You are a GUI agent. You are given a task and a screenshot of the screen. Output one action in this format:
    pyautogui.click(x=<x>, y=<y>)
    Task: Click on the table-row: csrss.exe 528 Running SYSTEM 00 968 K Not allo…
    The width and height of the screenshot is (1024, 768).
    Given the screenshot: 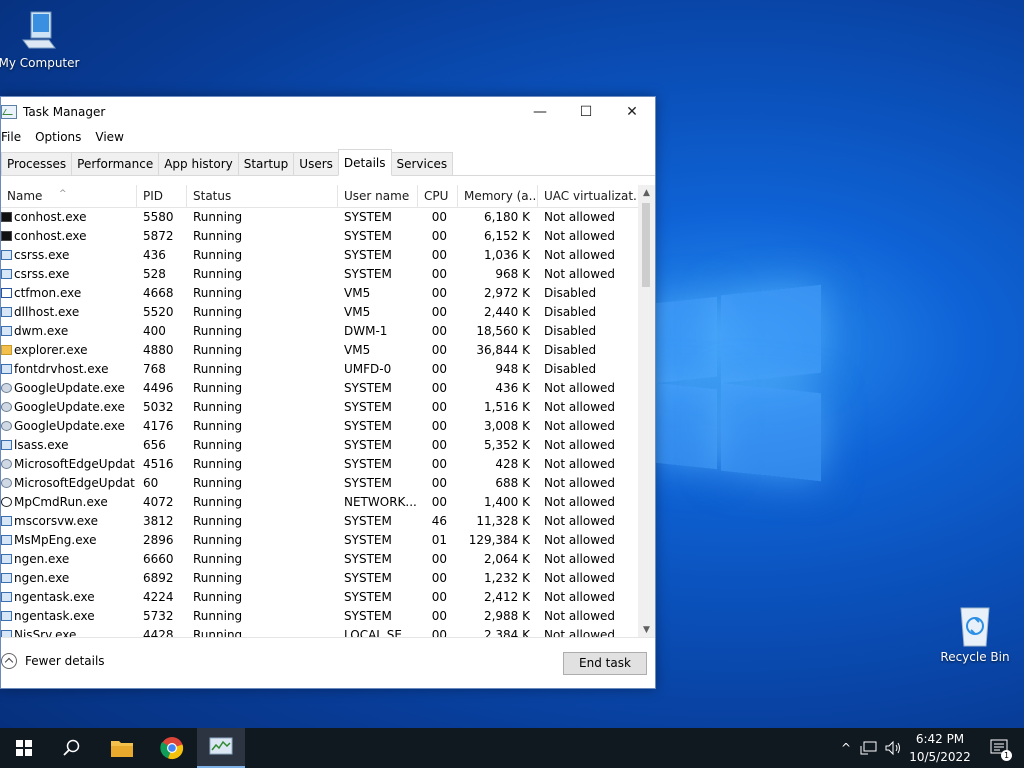 What is the action you would take?
    pyautogui.click(x=319, y=274)
    